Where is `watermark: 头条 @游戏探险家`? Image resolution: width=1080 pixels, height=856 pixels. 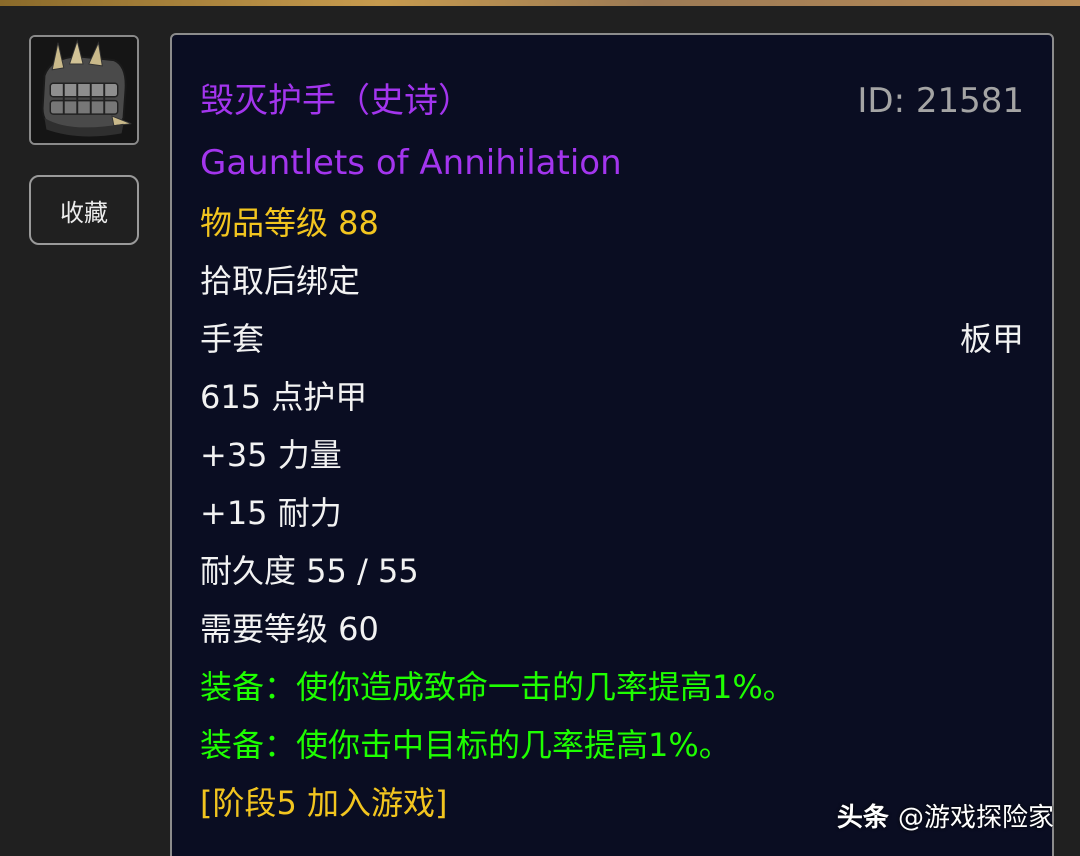
watermark: 头条 @游戏探险家 is located at coordinates (945, 815).